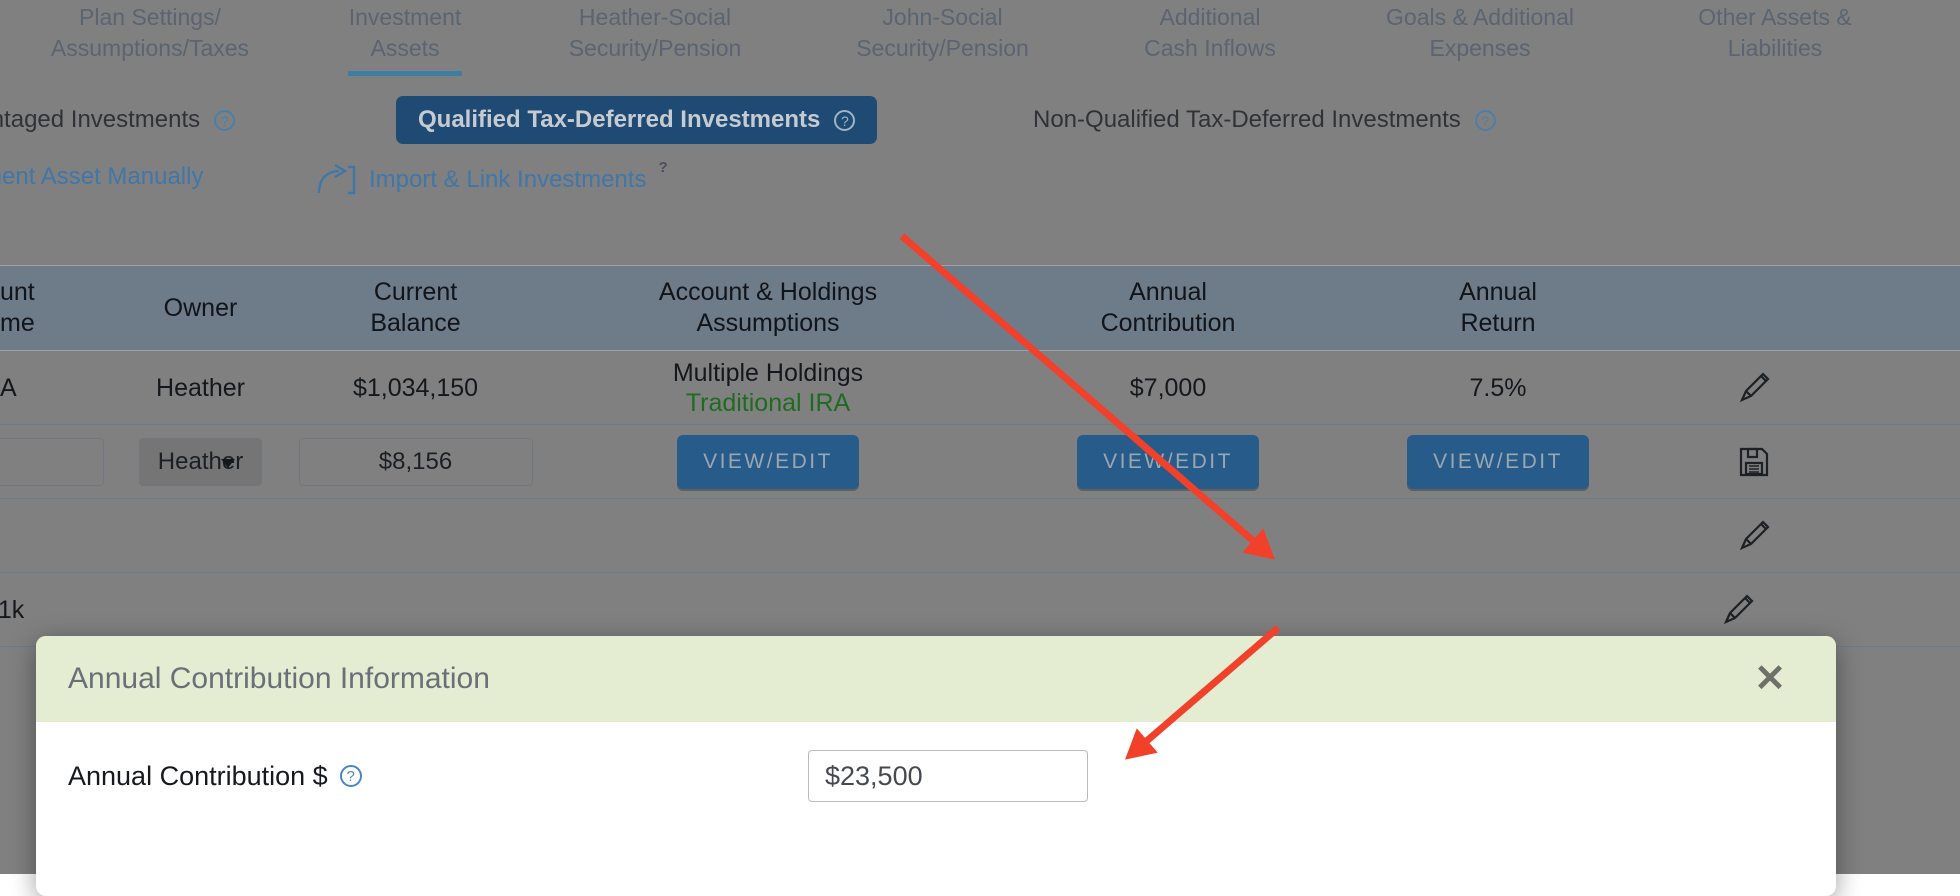 The height and width of the screenshot is (896, 1960). Describe the element at coordinates (12, 609) in the screenshot. I see `cell-account-name: 01k` at that location.